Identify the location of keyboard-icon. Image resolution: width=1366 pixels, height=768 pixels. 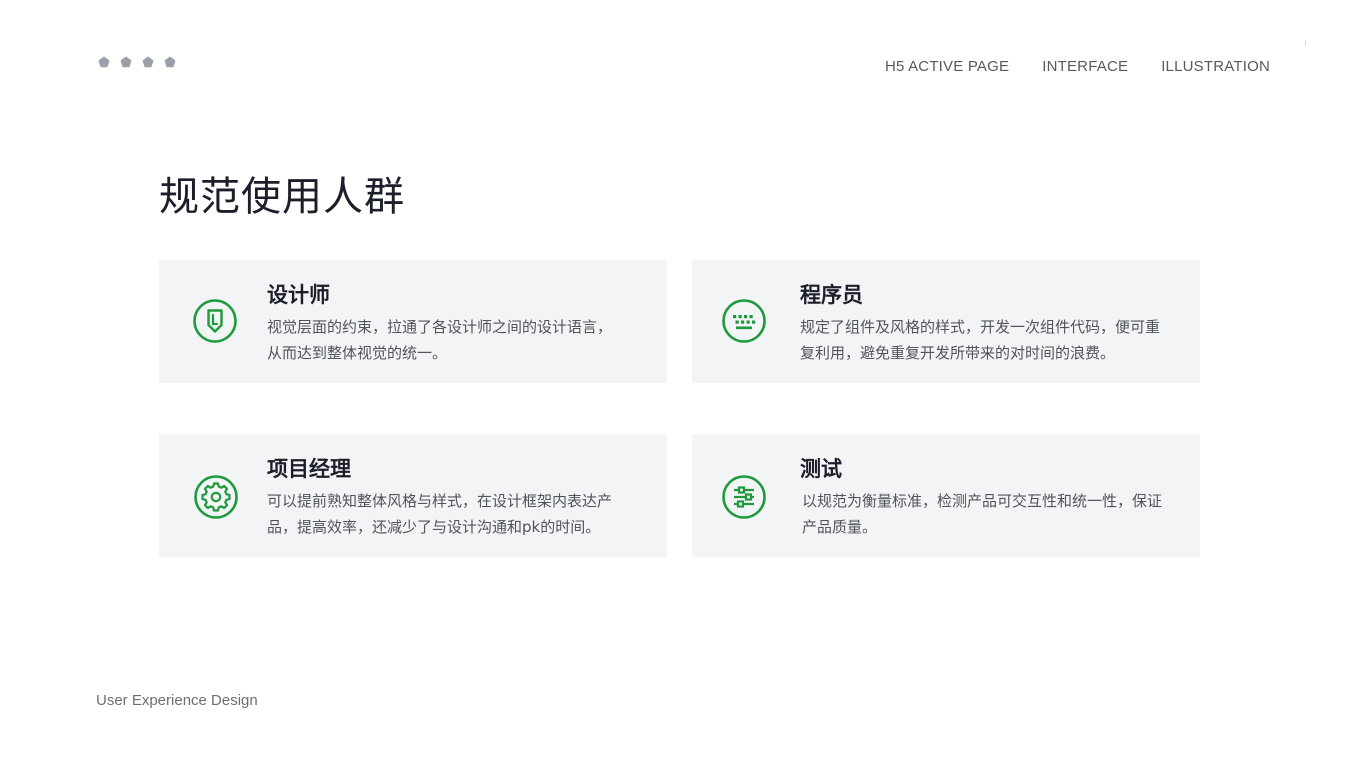
(744, 321).